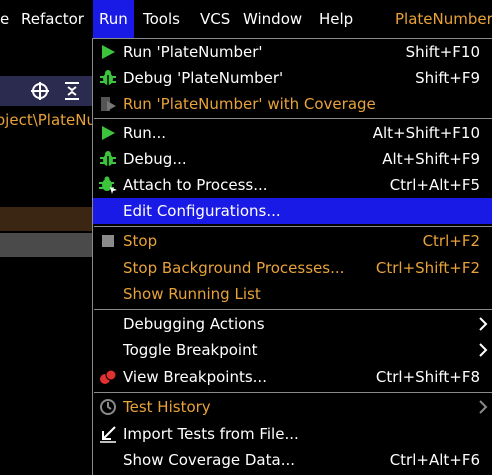  I want to click on menu-tools: Tools, so click(161, 19).